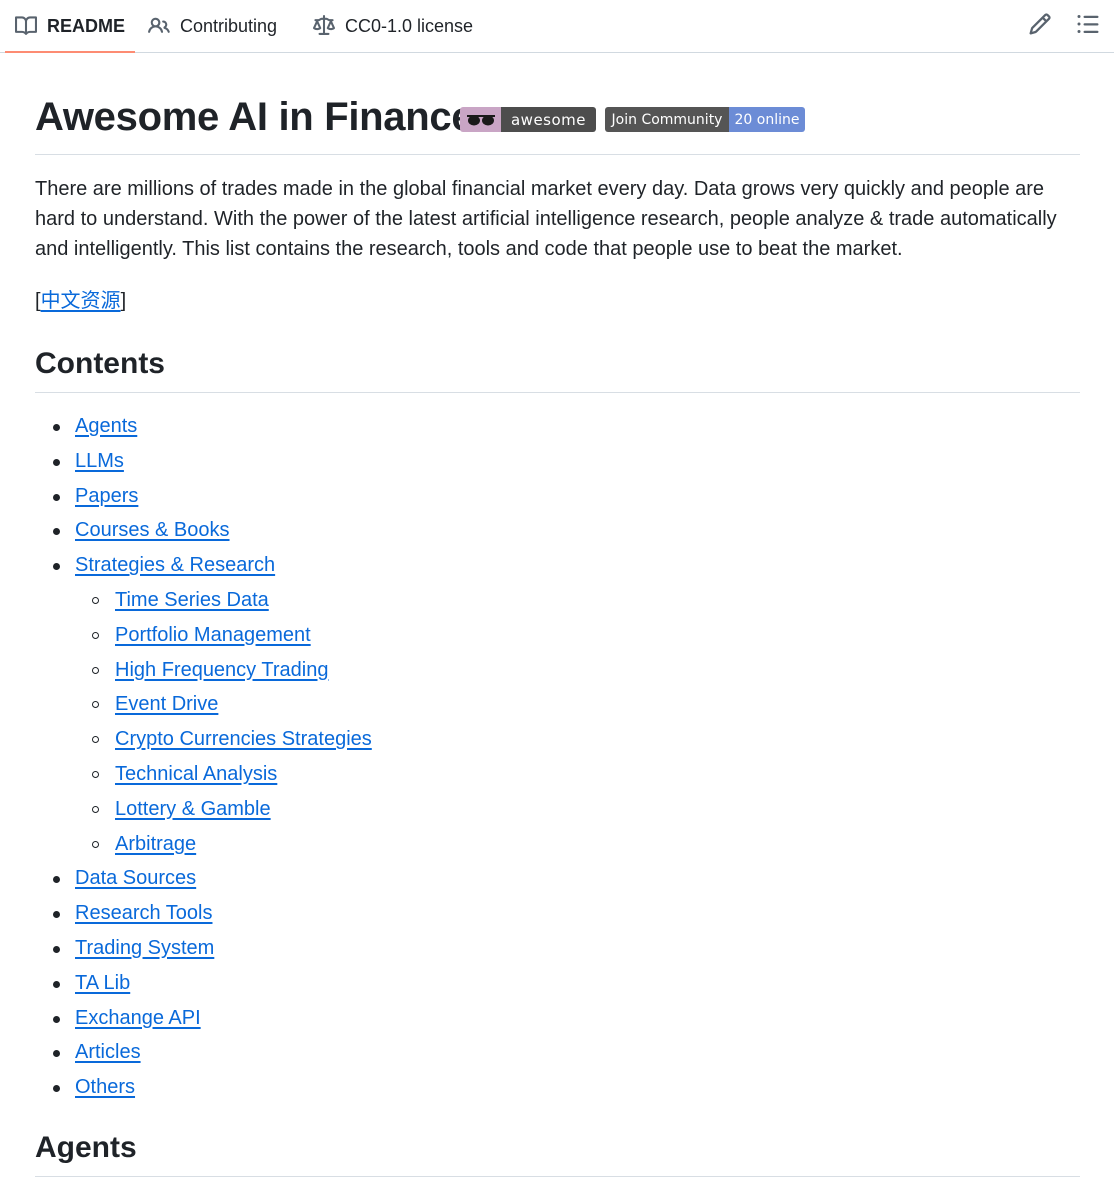 Image resolution: width=1114 pixels, height=1200 pixels. Describe the element at coordinates (557, 392) in the screenshot. I see `contents-divider` at that location.